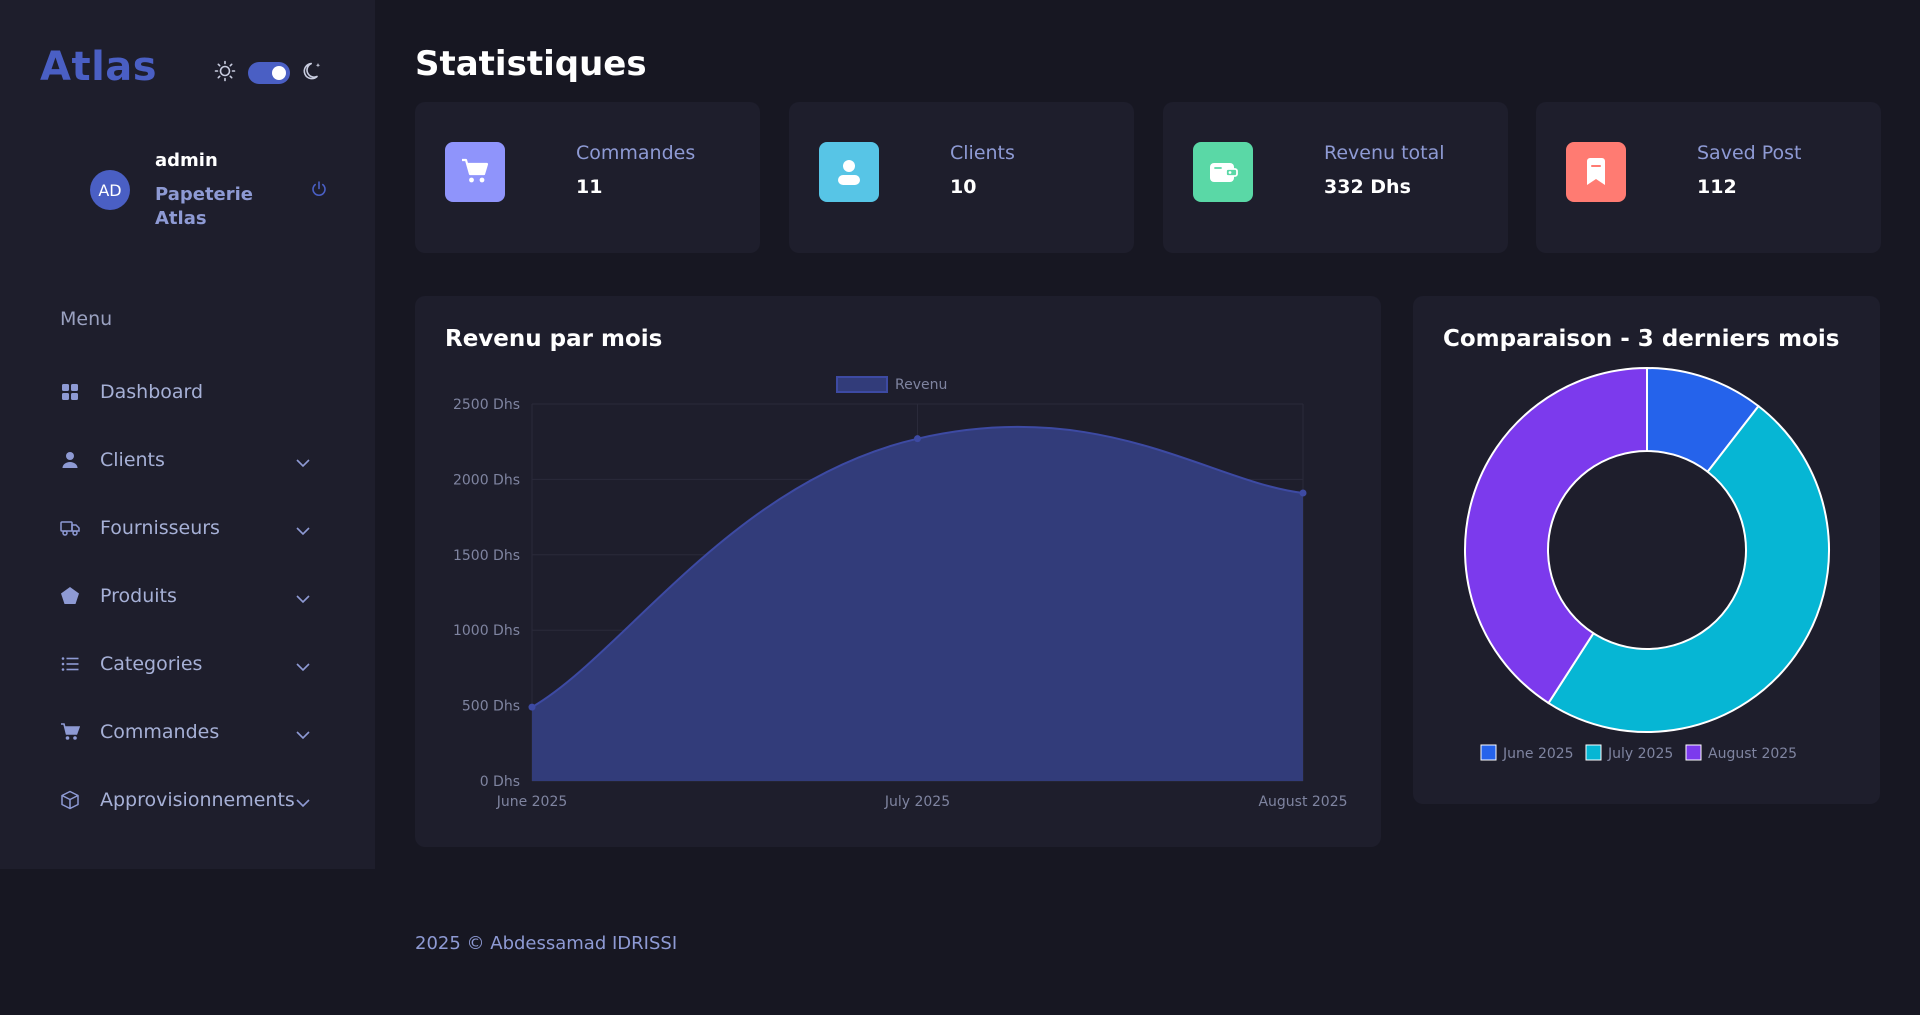 This screenshot has height=1015, width=1920. Describe the element at coordinates (1384, 153) in the screenshot. I see `stat-label: Revenu total` at that location.